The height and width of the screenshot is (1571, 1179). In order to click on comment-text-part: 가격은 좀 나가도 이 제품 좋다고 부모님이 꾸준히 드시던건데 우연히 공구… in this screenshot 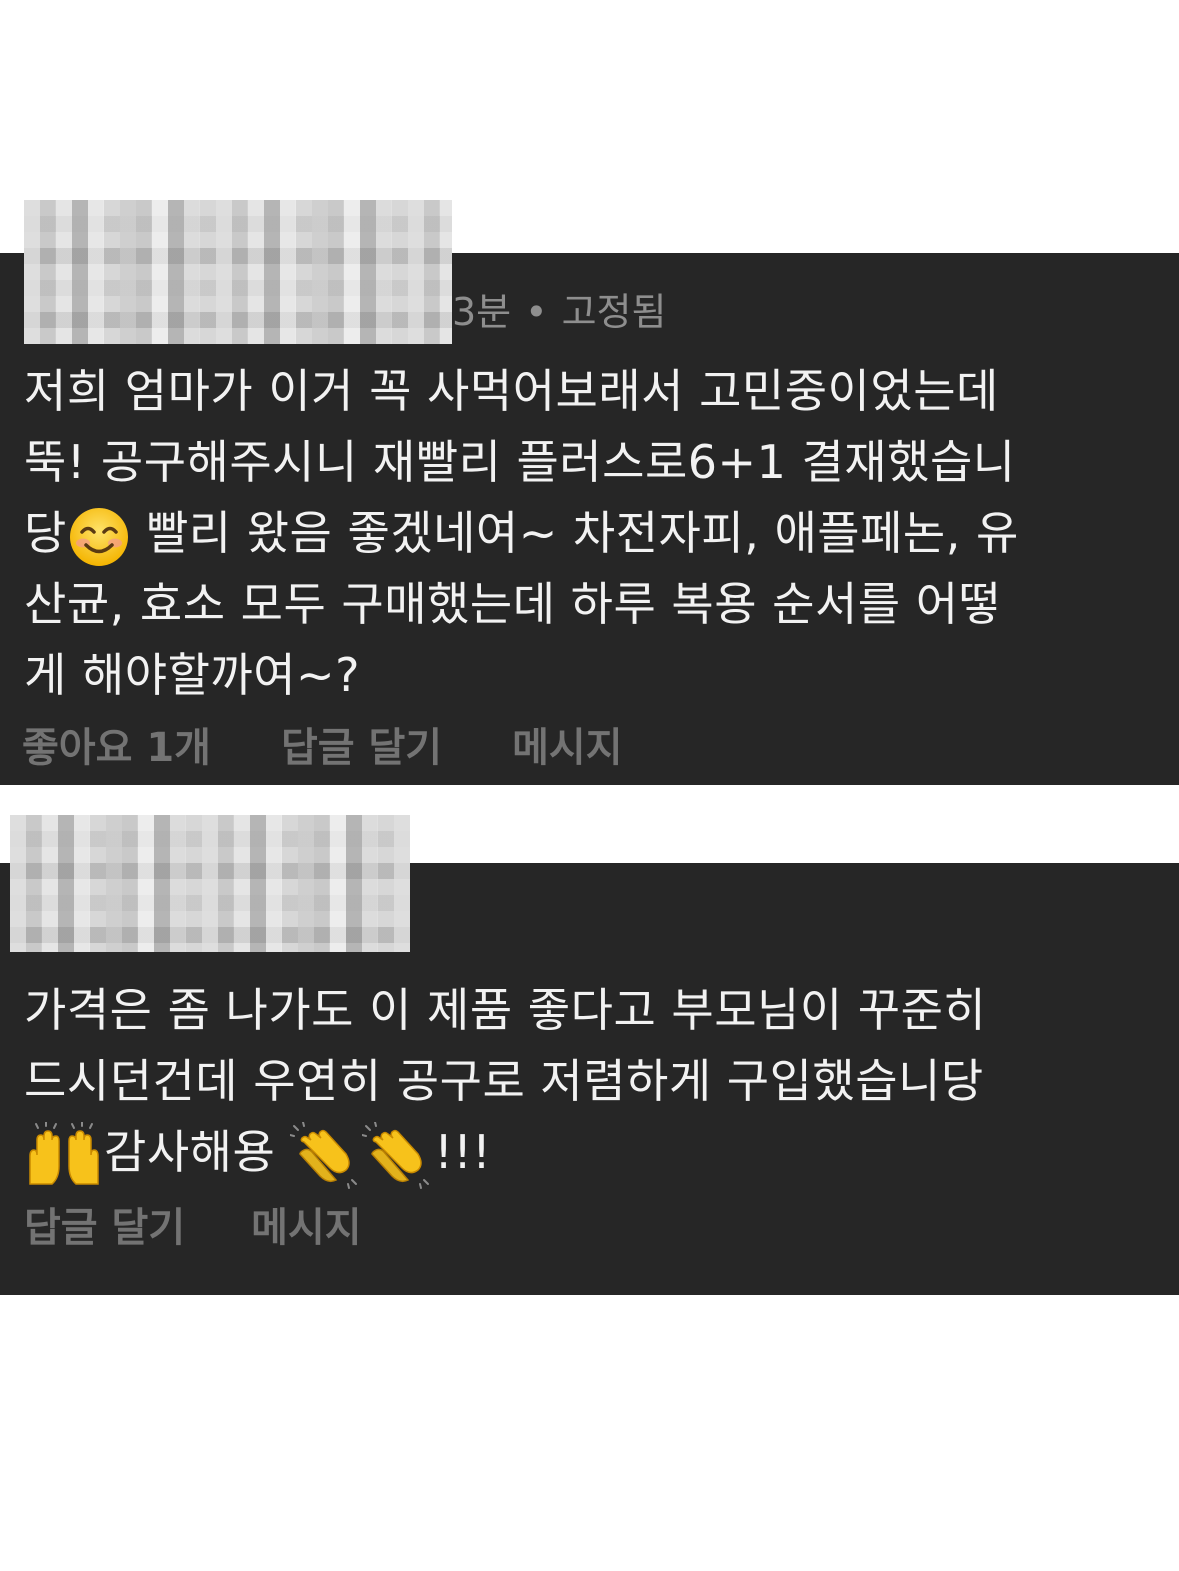, I will do `click(505, 1045)`.